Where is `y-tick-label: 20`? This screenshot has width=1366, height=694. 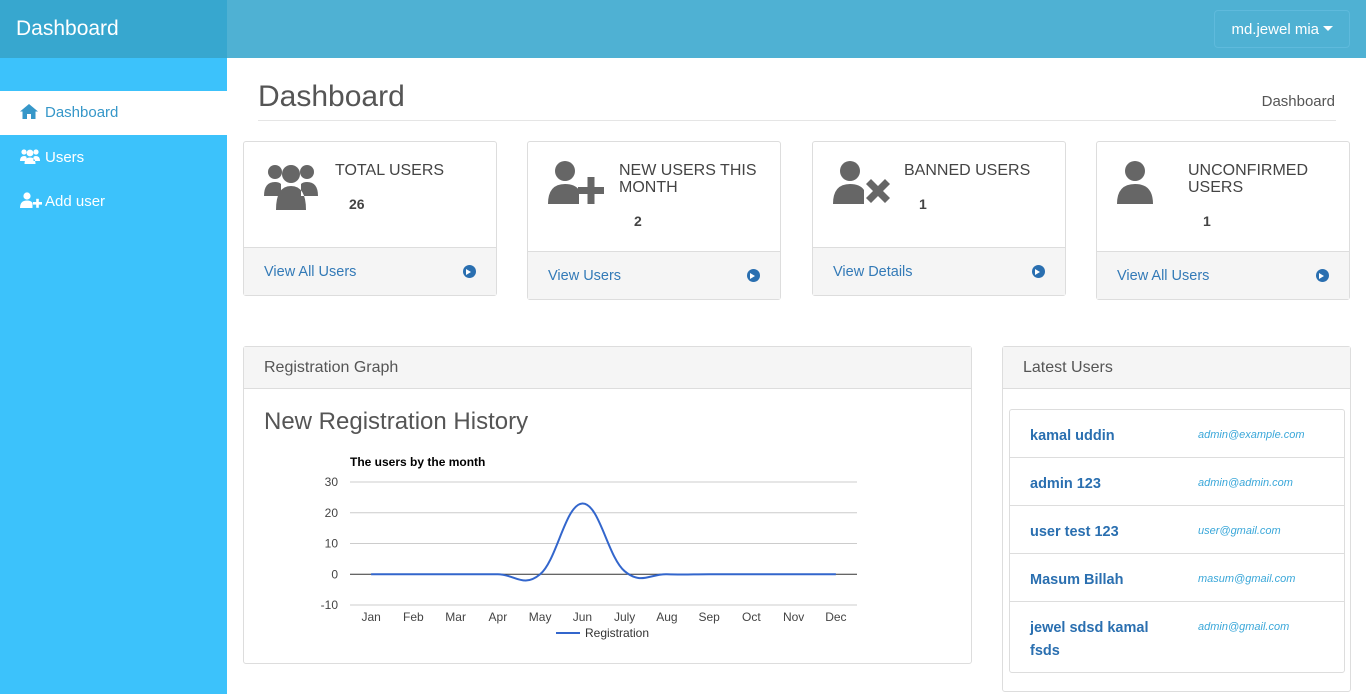
y-tick-label: 20 is located at coordinates (332, 513).